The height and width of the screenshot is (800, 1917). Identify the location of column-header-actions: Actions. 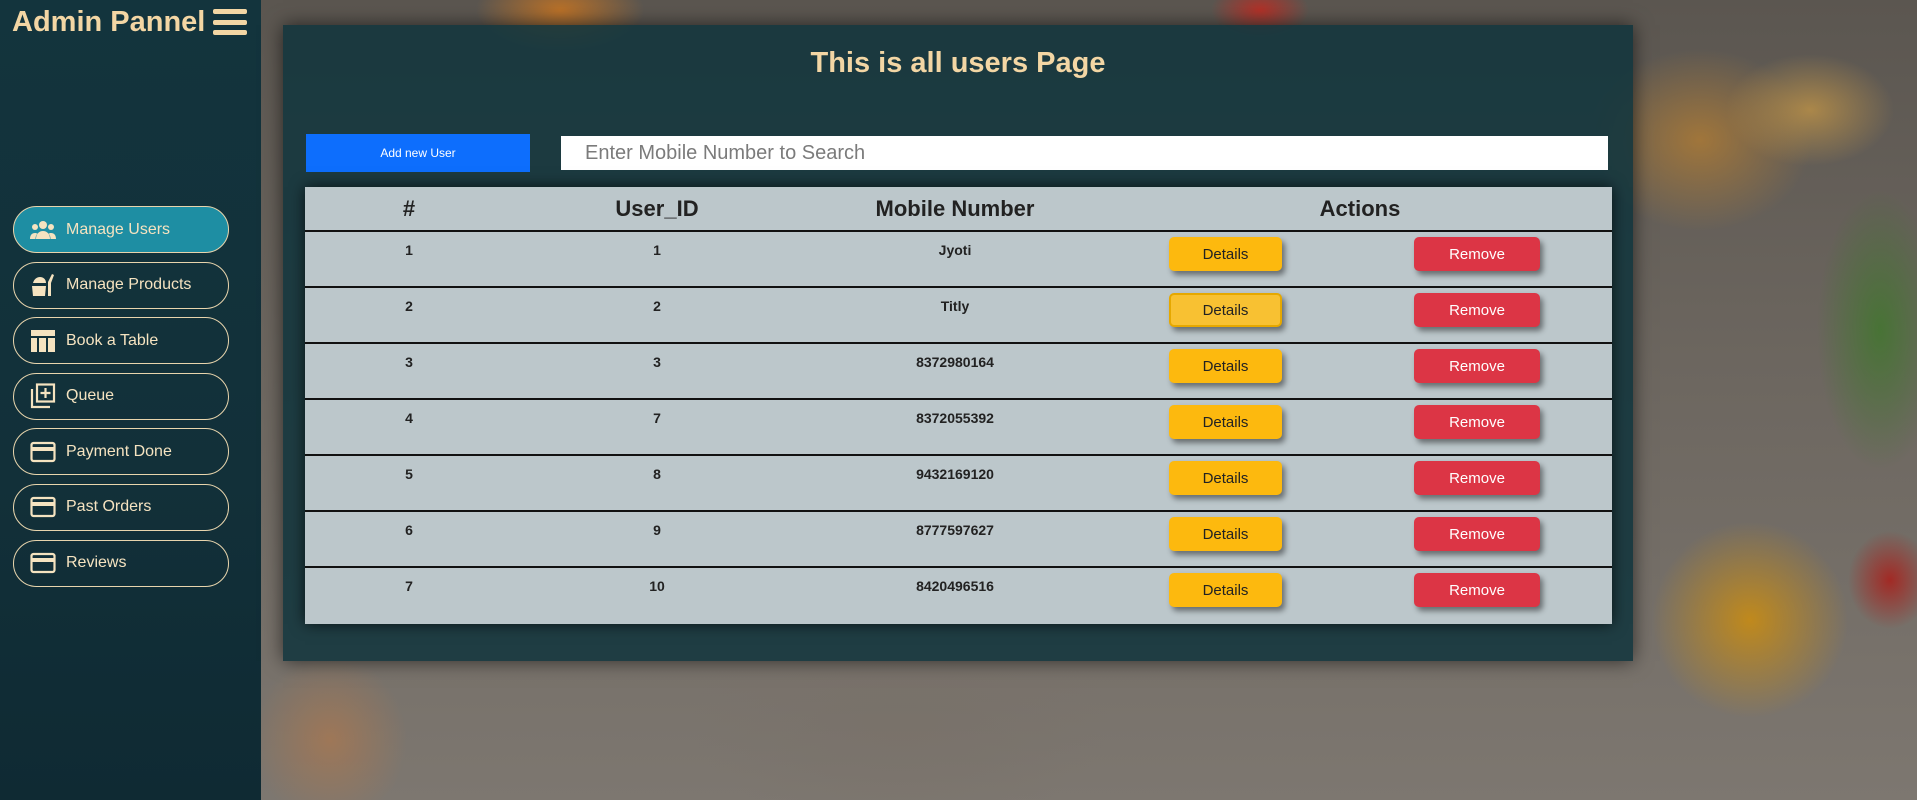
(1360, 208).